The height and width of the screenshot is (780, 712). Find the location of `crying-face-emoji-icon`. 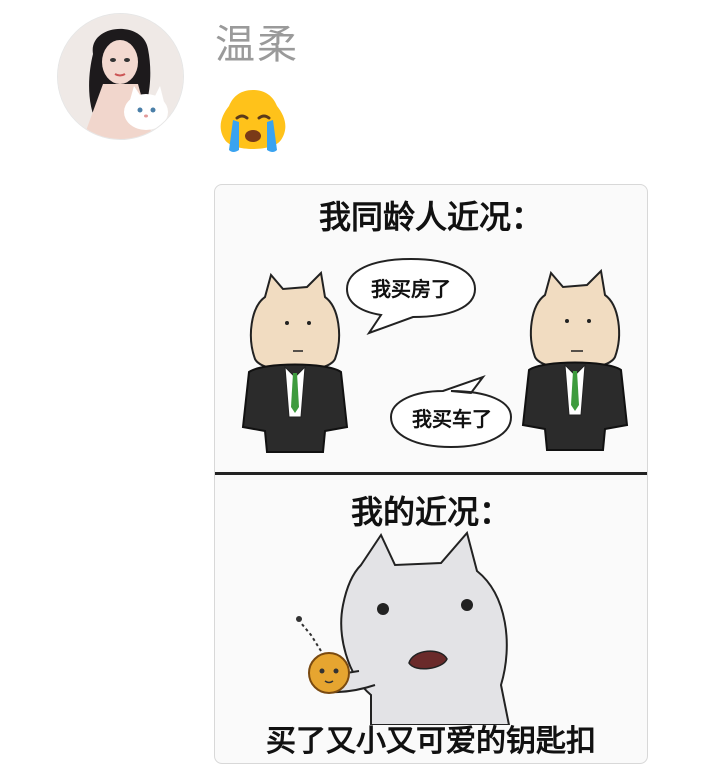

crying-face-emoji-icon is located at coordinates (253, 122).